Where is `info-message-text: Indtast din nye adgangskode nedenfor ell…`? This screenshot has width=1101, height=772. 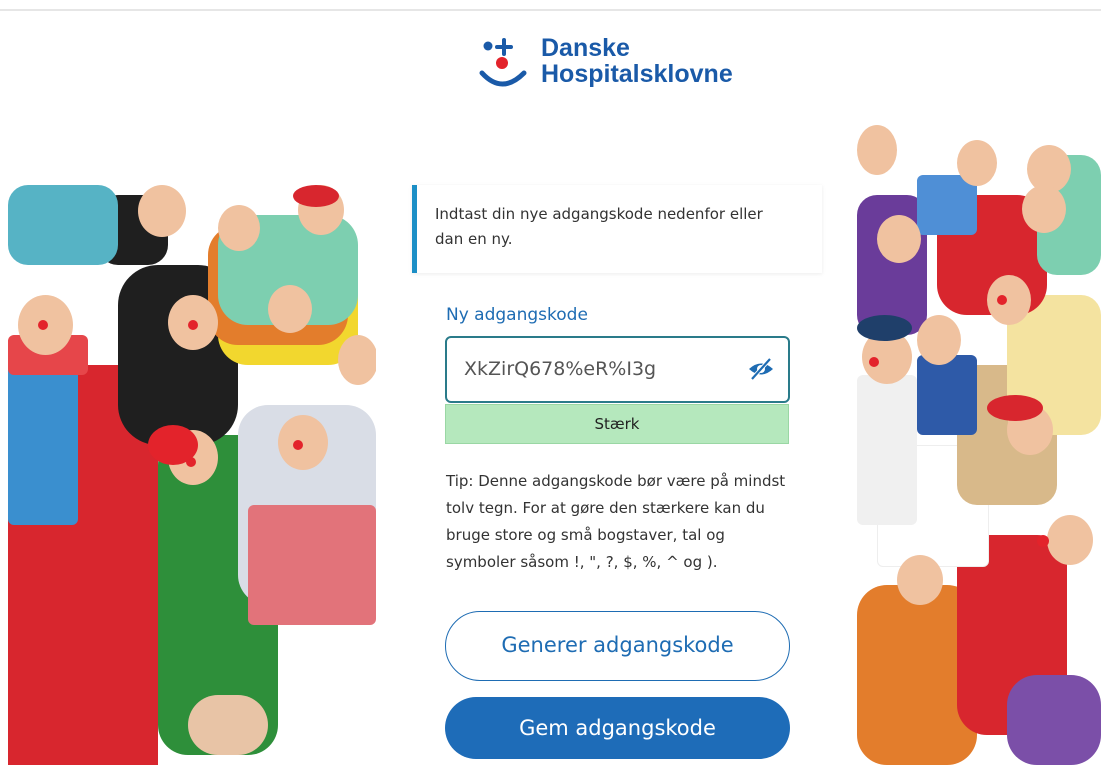 info-message-text: Indtast din nye adgangskode nedenfor ell… is located at coordinates (599, 226).